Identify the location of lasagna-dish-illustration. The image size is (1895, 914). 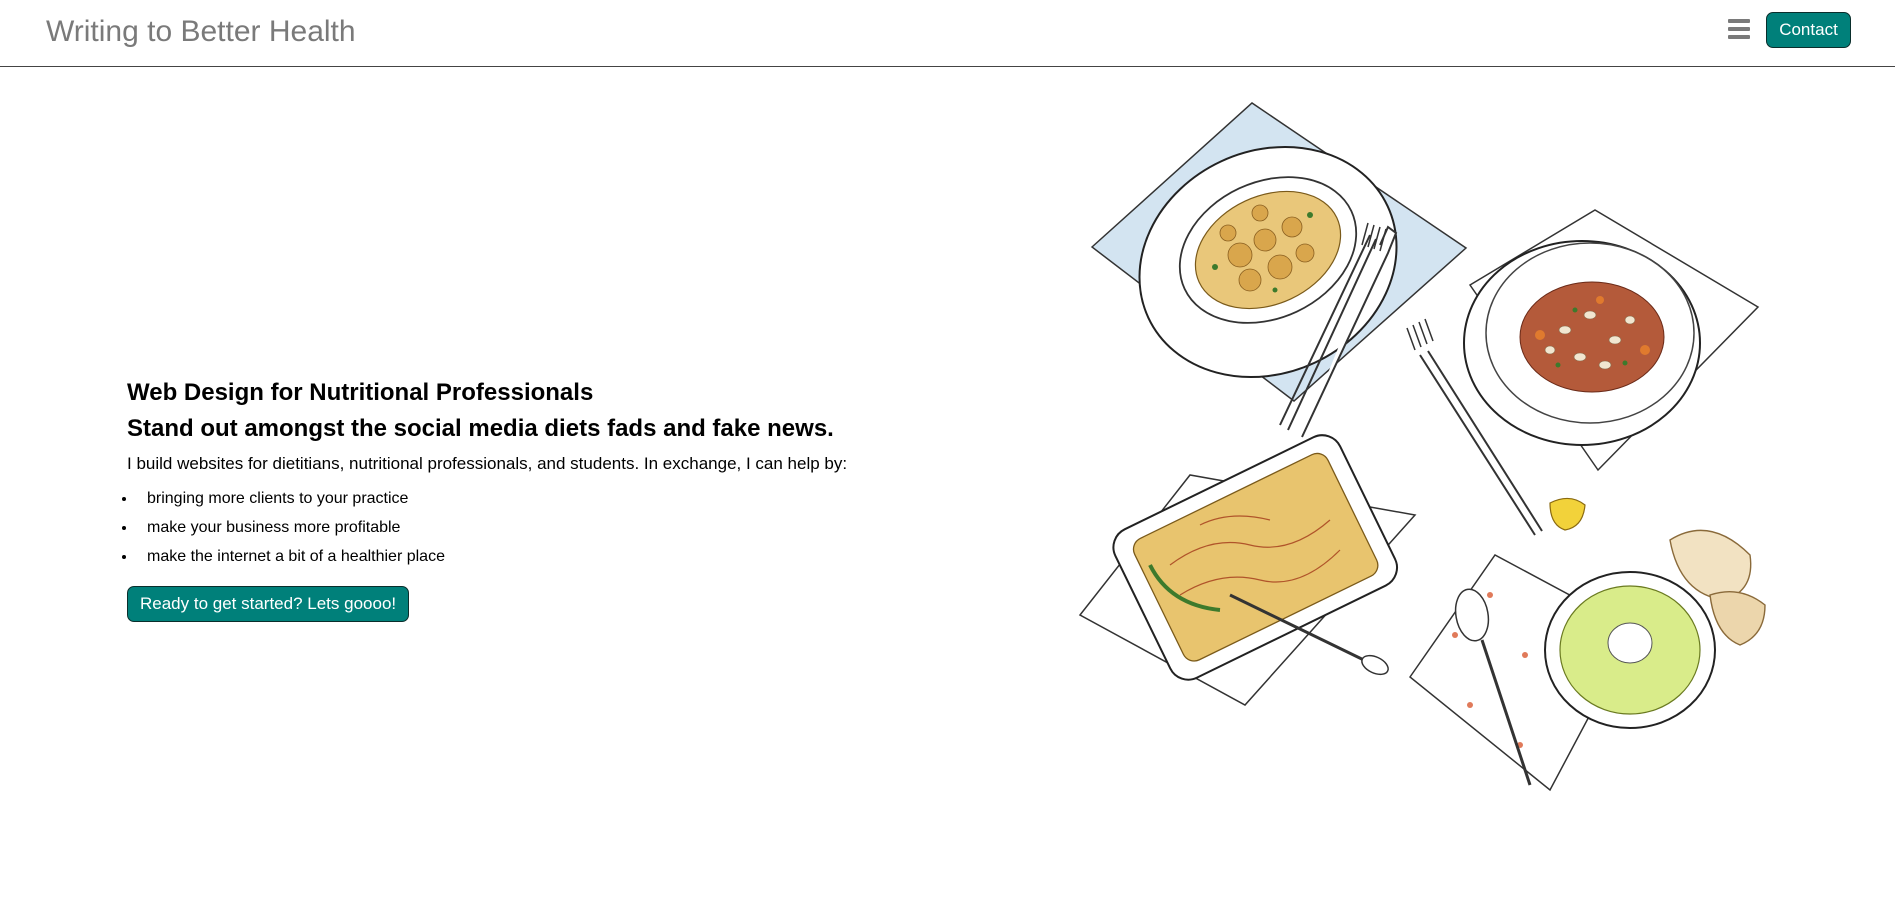
(1247, 570).